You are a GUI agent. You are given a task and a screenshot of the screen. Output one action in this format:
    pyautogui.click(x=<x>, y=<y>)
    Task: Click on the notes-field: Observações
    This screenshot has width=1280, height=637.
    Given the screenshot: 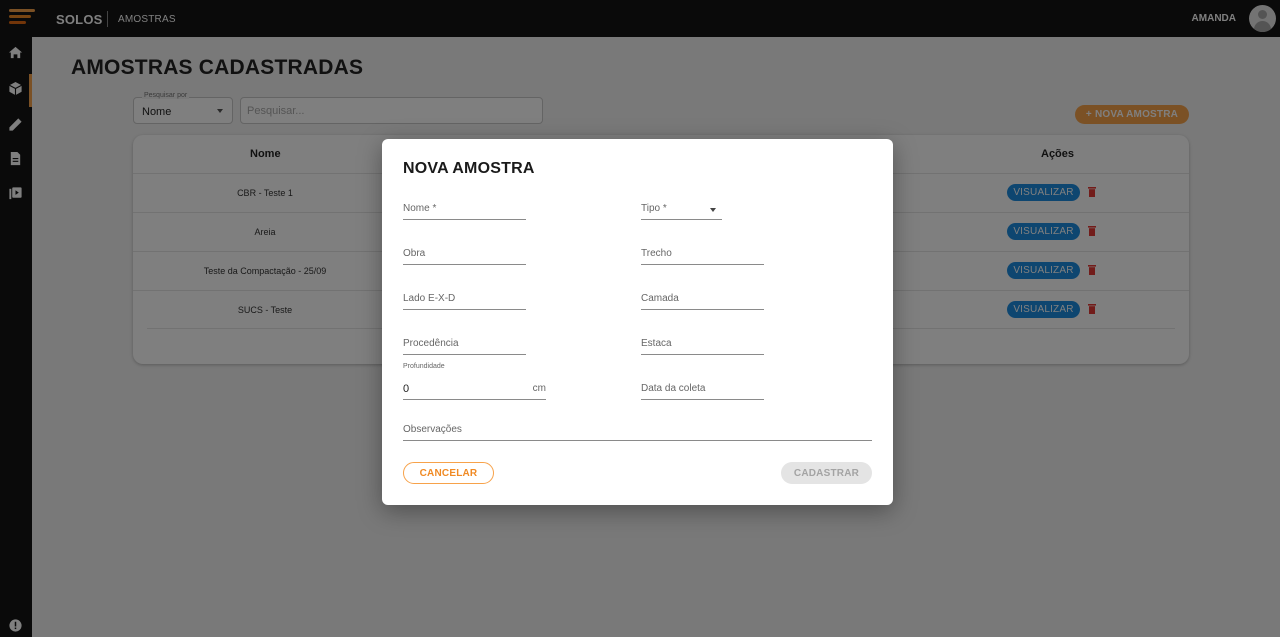 What is the action you would take?
    pyautogui.click(x=637, y=431)
    